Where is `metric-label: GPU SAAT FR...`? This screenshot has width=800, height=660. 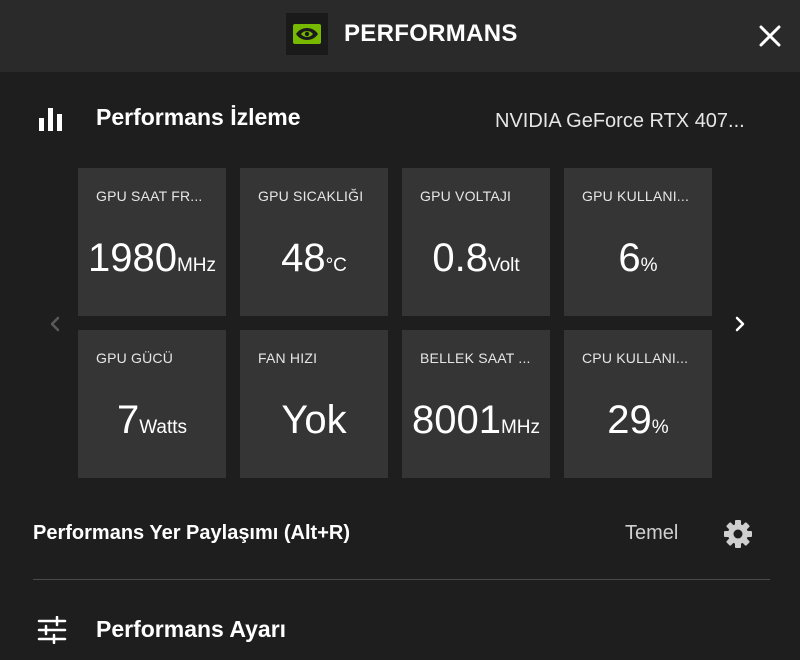
metric-label: GPU SAAT FR... is located at coordinates (149, 196).